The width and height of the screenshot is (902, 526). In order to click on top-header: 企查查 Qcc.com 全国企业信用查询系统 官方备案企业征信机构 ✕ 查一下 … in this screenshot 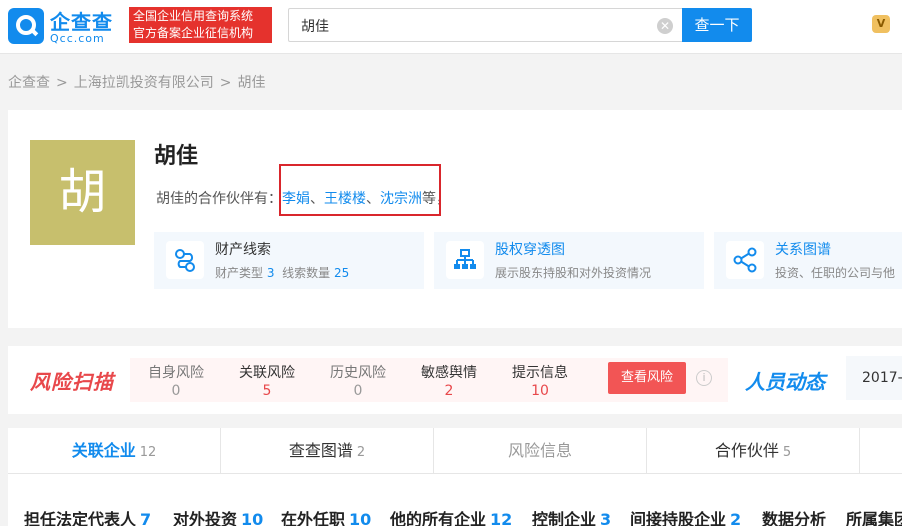, I will do `click(451, 27)`.